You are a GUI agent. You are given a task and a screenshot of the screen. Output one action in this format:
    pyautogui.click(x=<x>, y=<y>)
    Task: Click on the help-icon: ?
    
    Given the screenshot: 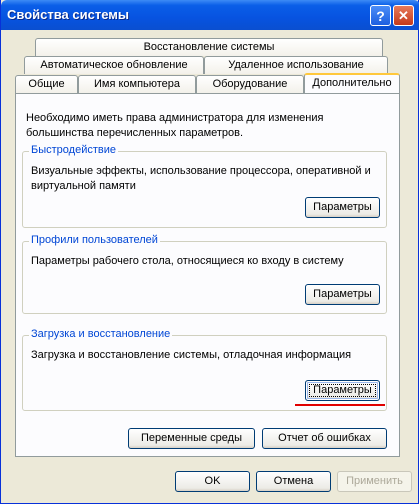 What is the action you would take?
    pyautogui.click(x=380, y=15)
    